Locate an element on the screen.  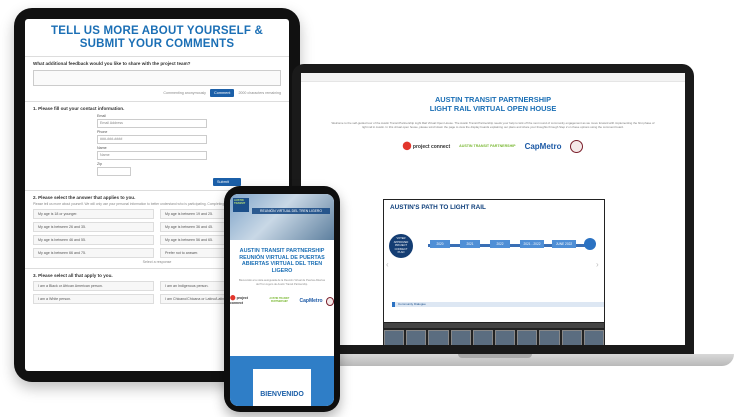
project-connect-text: project connect is located at coordinates (431, 146).